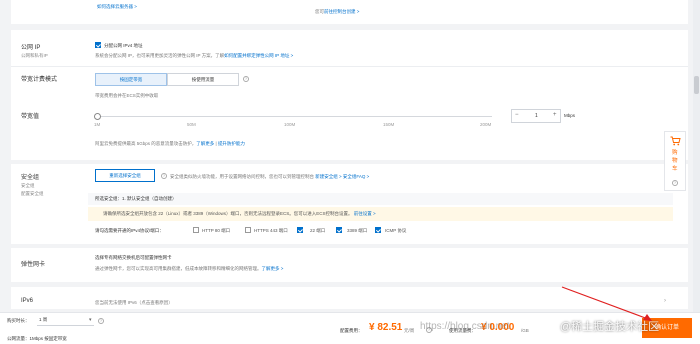  Describe the element at coordinates (349, 265) in the screenshot. I see `eni-panel` at that location.